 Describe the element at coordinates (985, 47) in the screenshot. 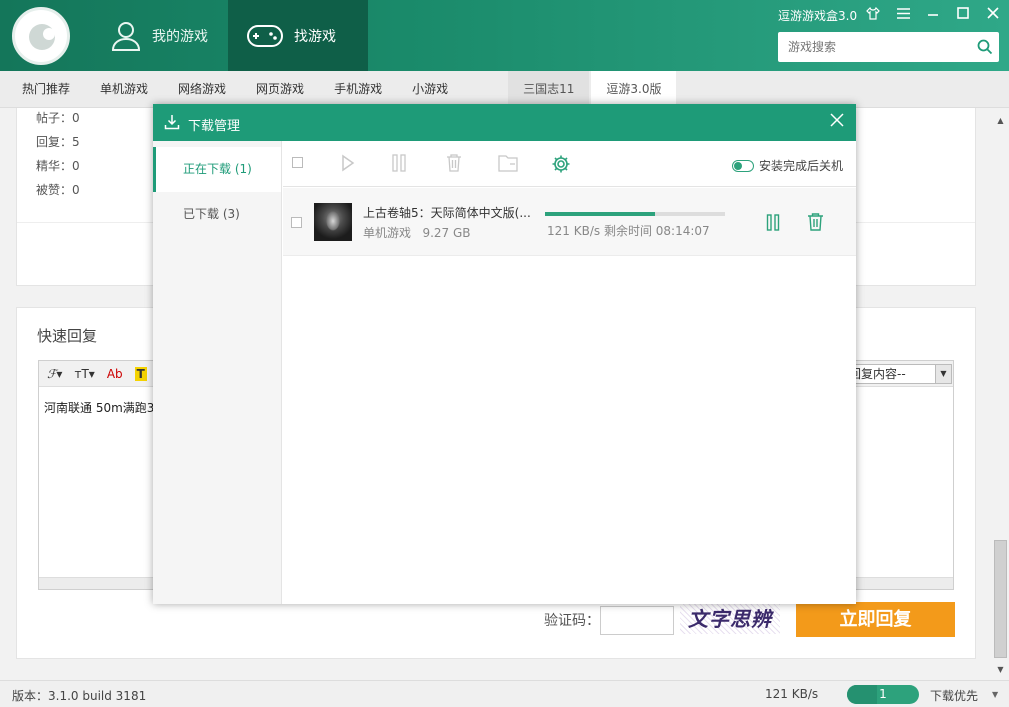

I see `search-icon` at that location.